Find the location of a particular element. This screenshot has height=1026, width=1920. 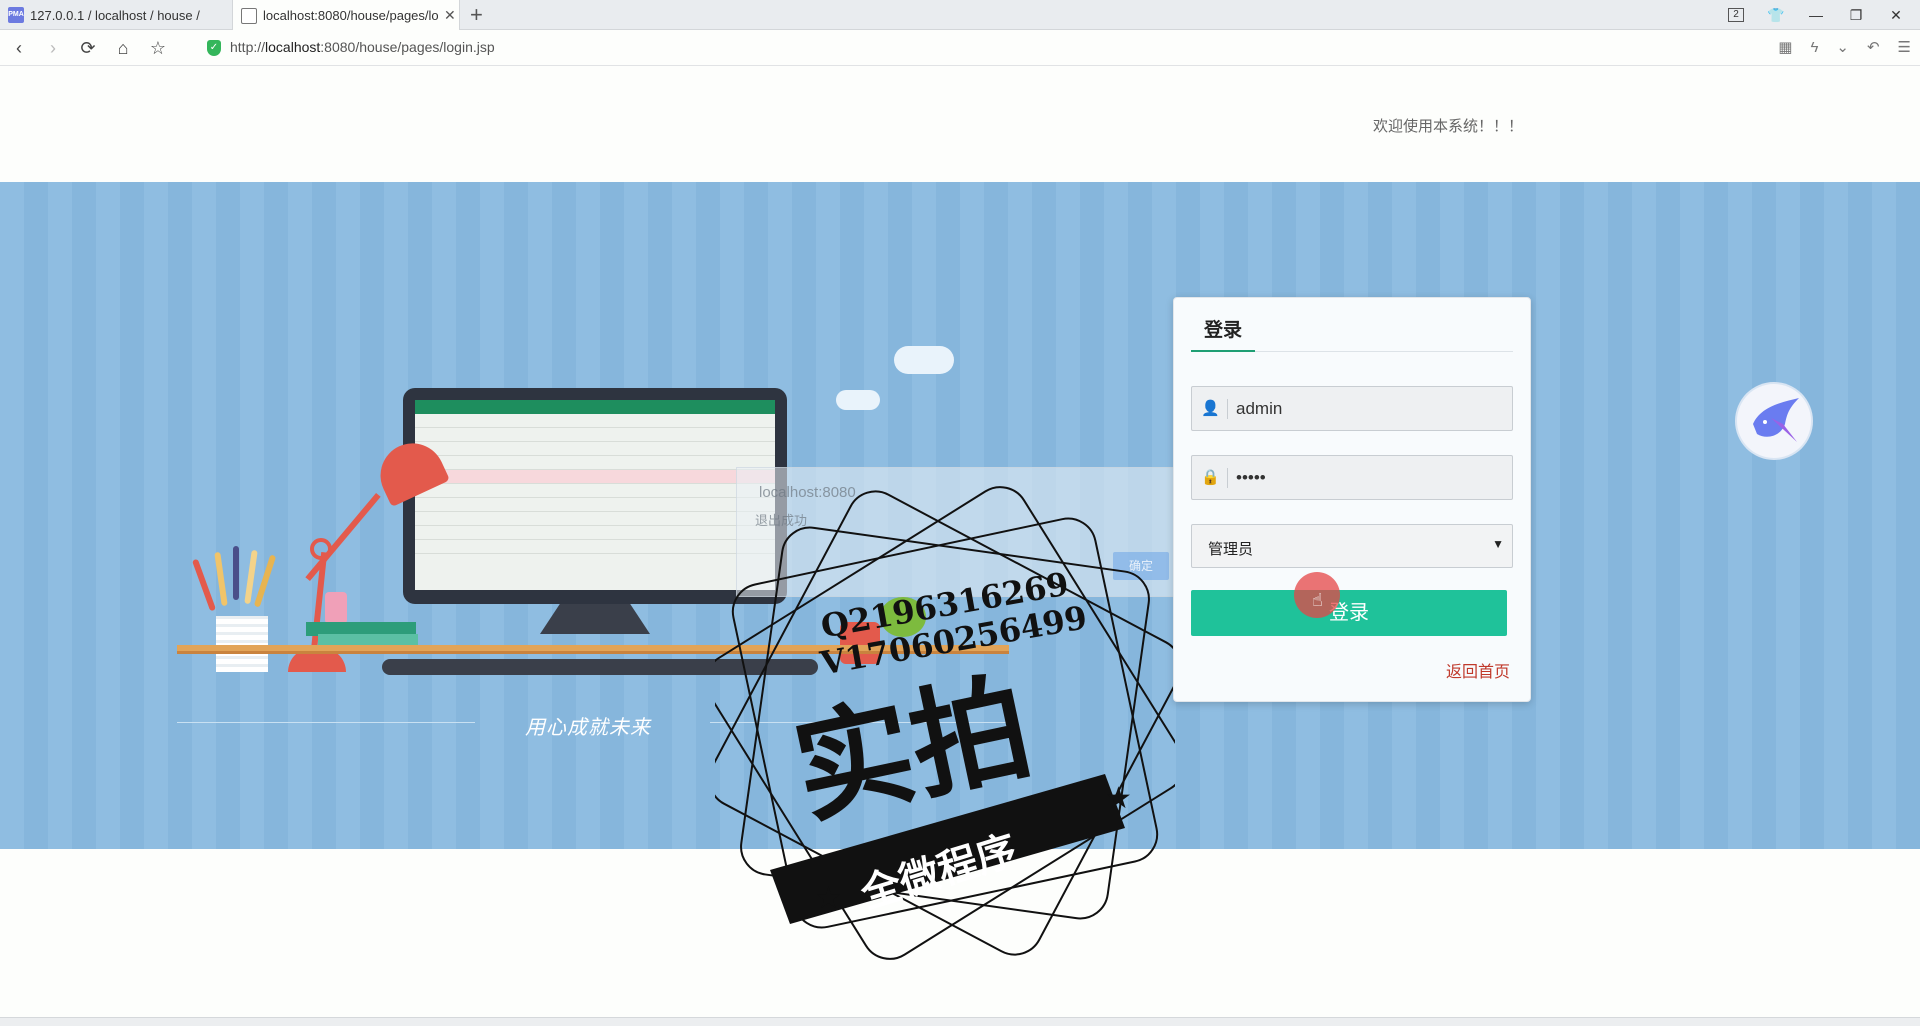

login-card: 登录 👤 🔒 管理员 ▼ 登录 返回首页 is located at coordinates (1352, 499).